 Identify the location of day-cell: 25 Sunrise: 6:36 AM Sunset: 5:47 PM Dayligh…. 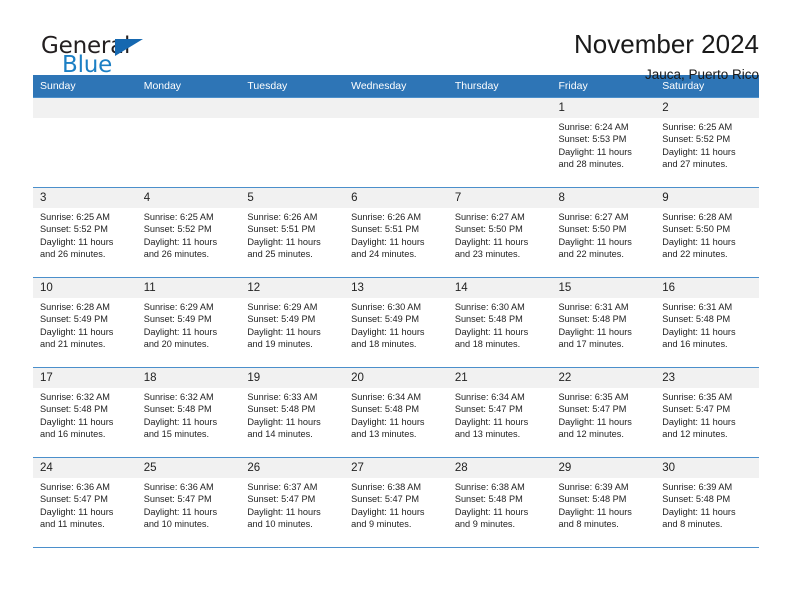
(188, 502).